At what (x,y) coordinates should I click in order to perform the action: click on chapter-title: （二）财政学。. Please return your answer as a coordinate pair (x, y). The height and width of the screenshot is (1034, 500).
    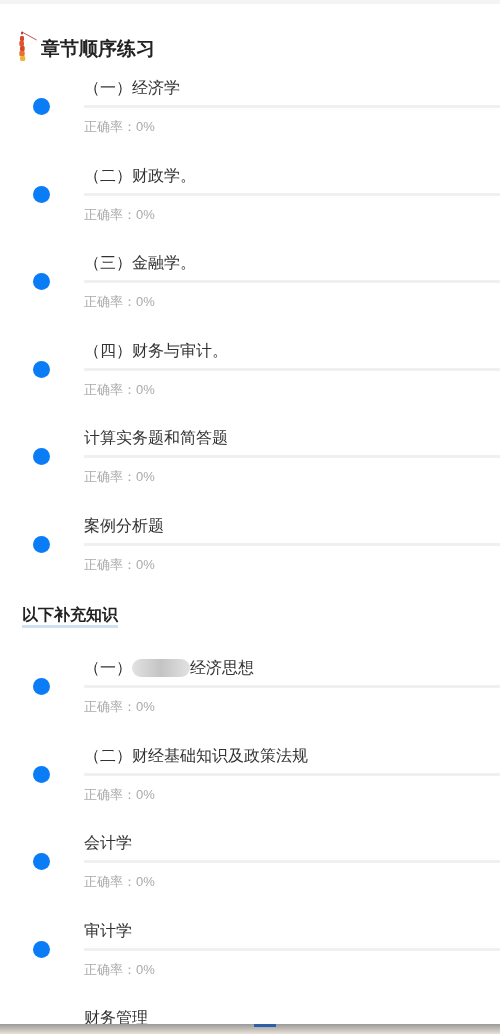
    Looking at the image, I should click on (140, 175).